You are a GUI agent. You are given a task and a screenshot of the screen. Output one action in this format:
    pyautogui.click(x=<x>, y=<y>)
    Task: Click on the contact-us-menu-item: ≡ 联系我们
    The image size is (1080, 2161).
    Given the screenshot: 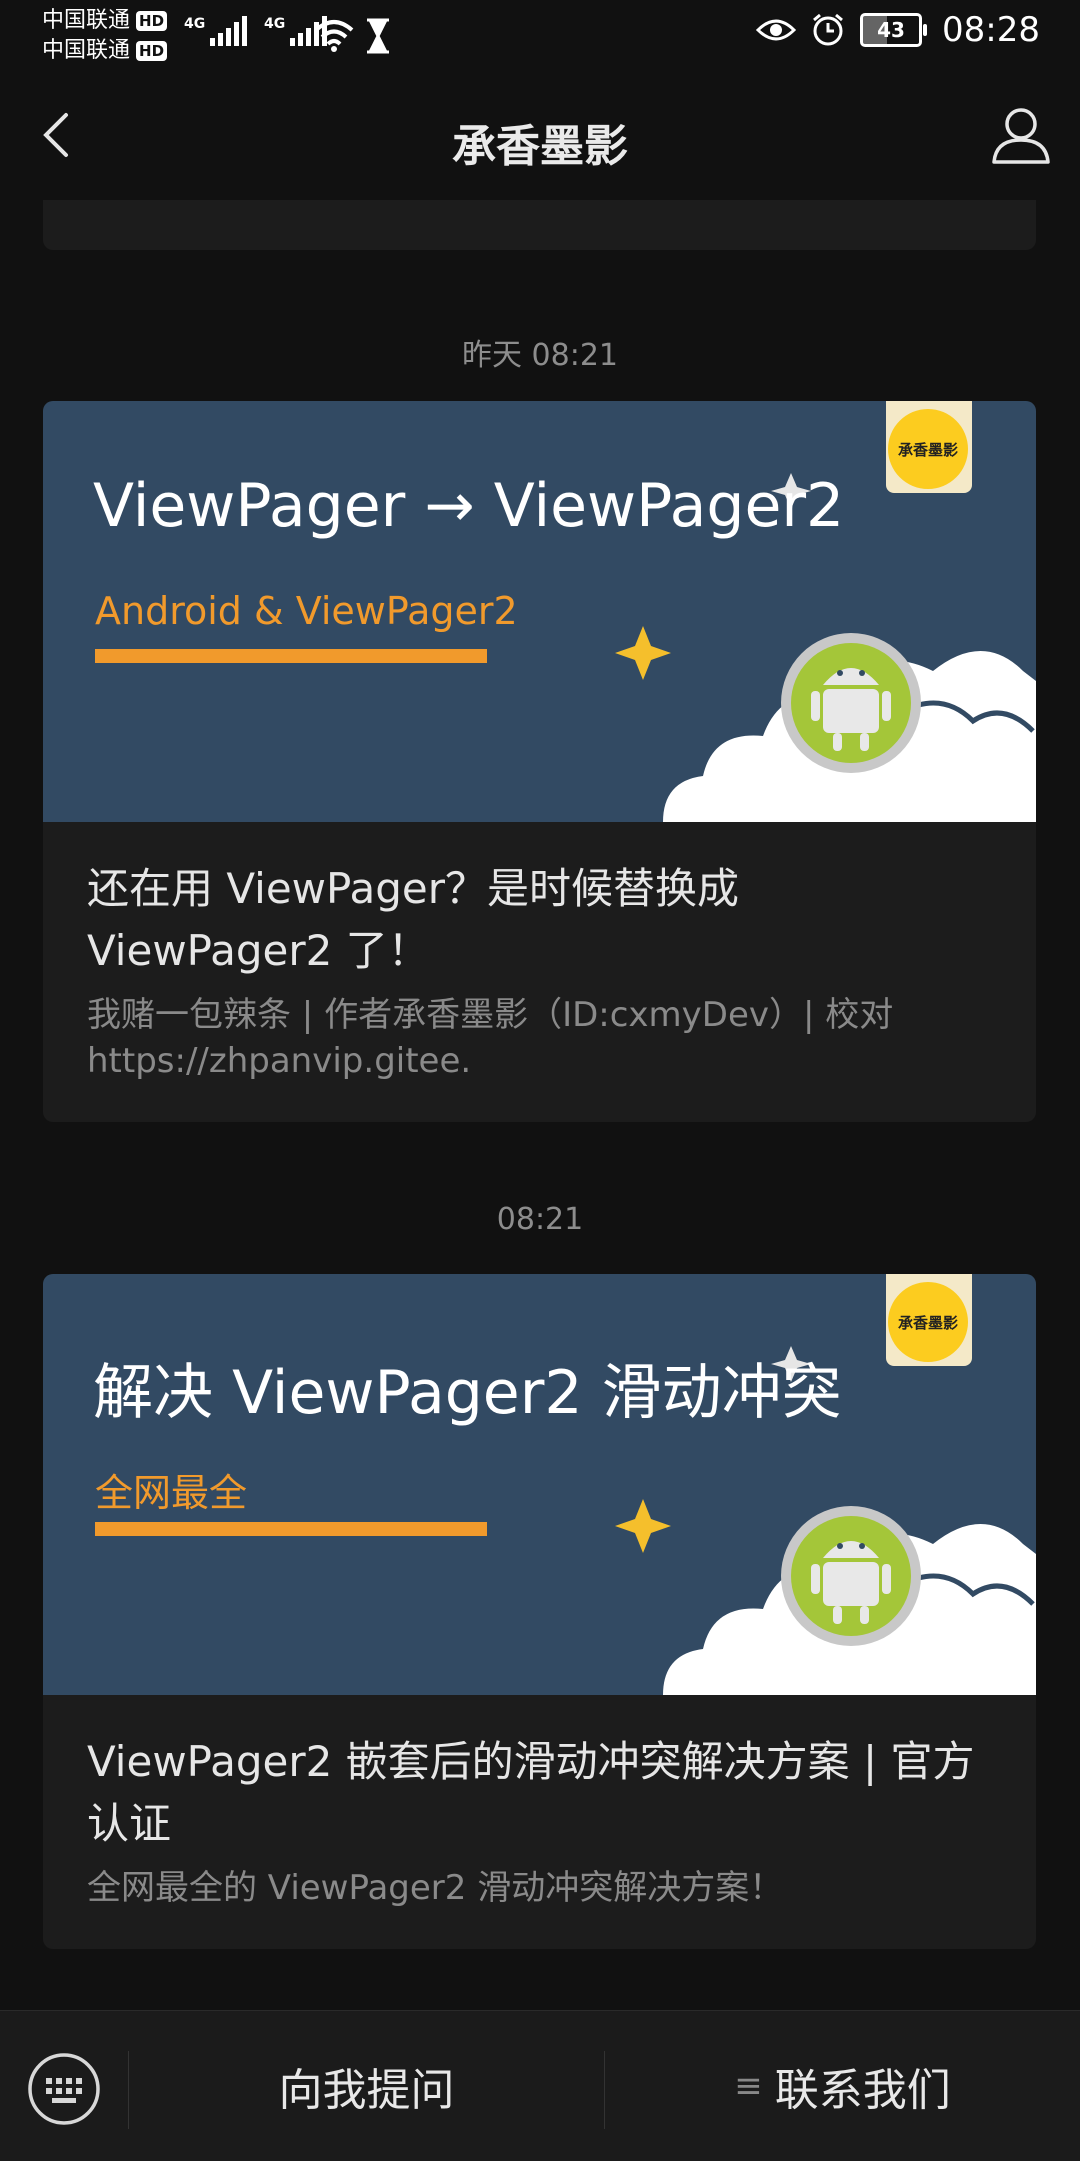 What is the action you would take?
    pyautogui.click(x=842, y=2086)
    